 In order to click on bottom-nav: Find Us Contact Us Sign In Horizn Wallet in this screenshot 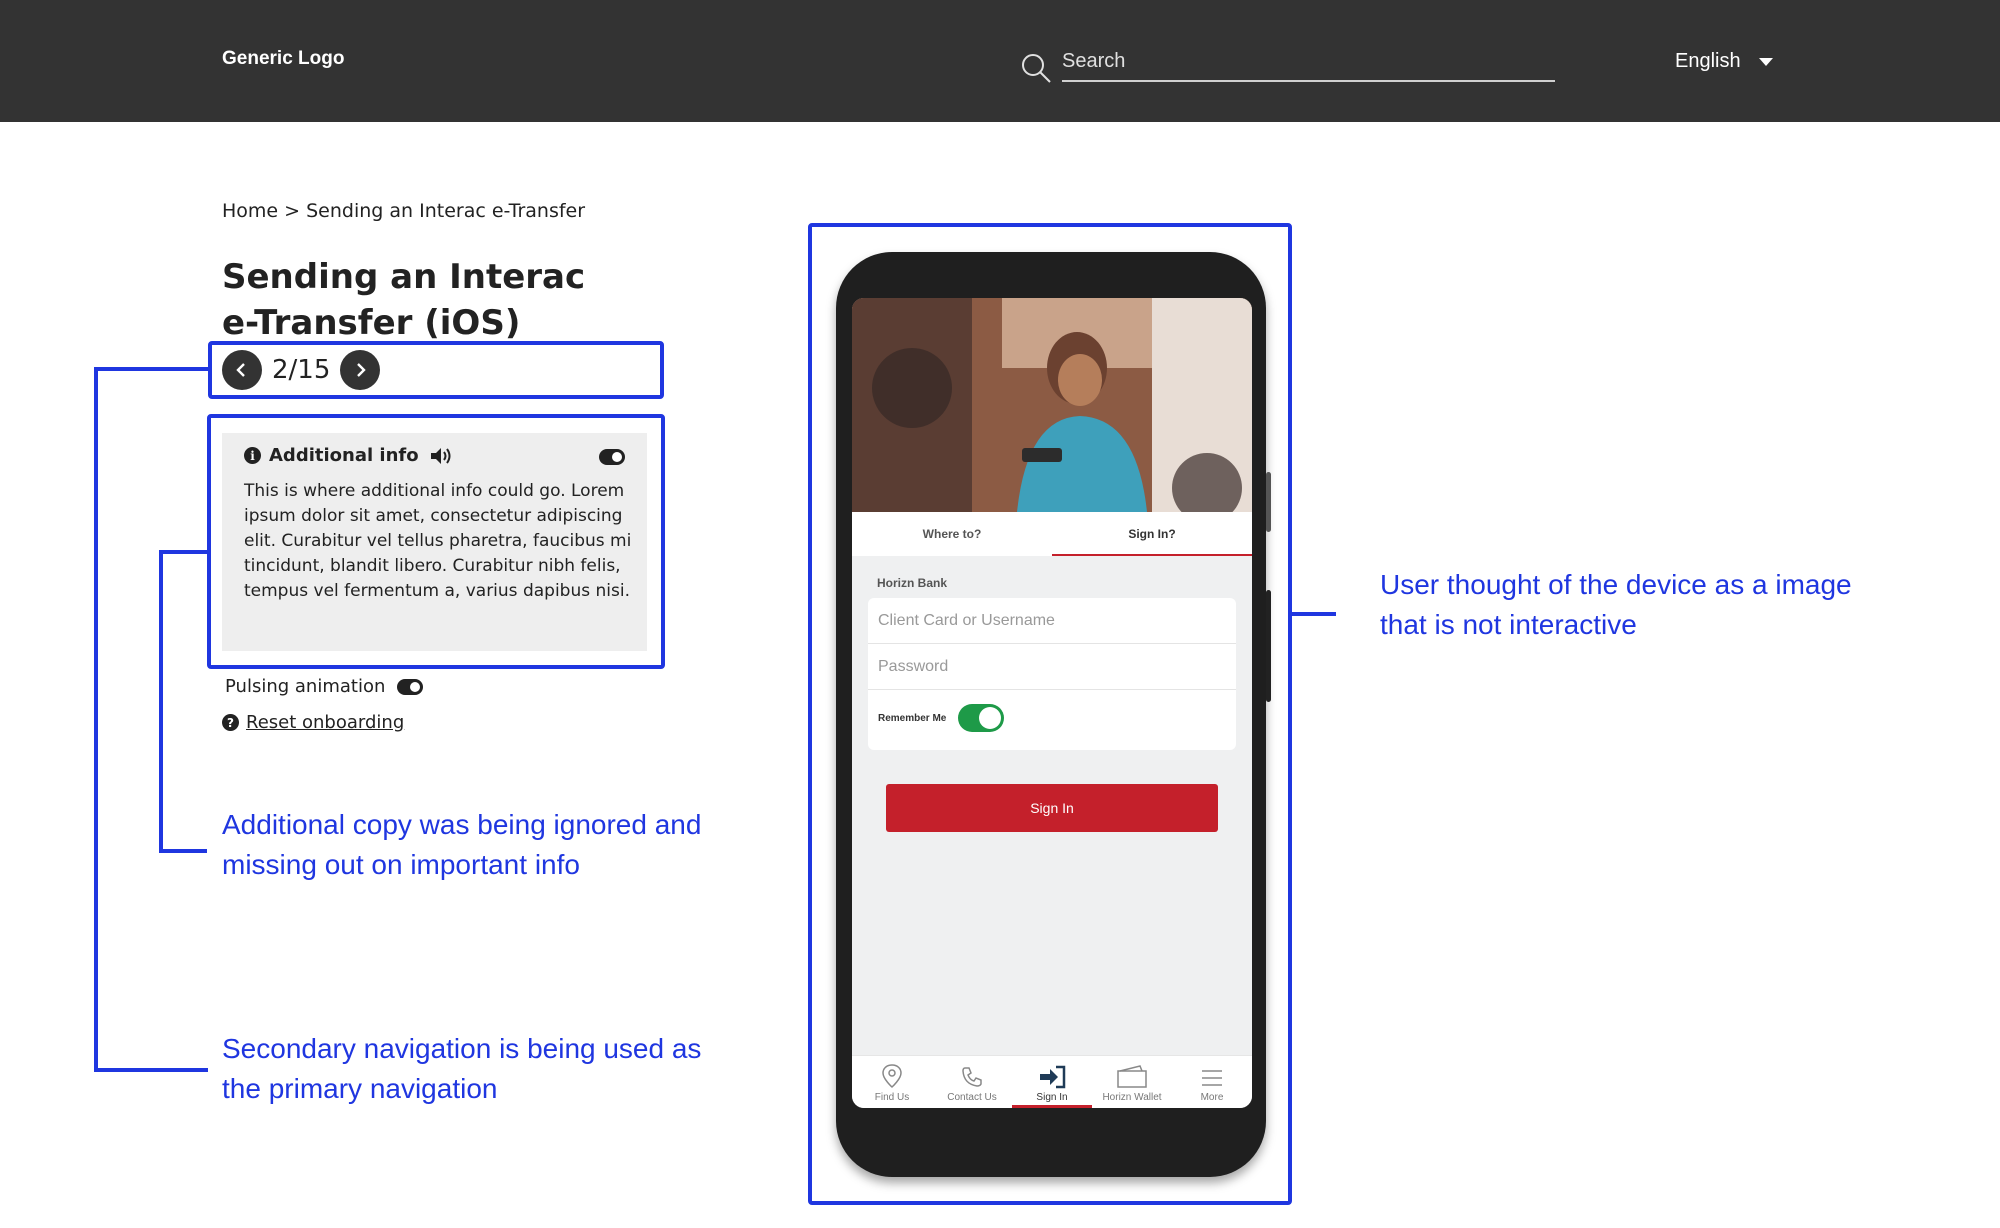, I will do `click(1052, 1081)`.